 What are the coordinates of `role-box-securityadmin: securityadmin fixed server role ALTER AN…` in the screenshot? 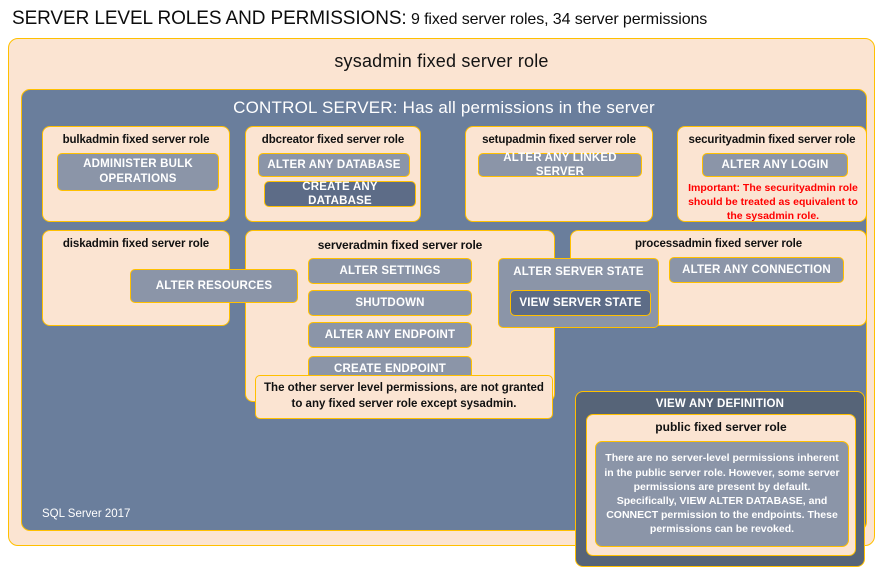 It's located at (772, 174).